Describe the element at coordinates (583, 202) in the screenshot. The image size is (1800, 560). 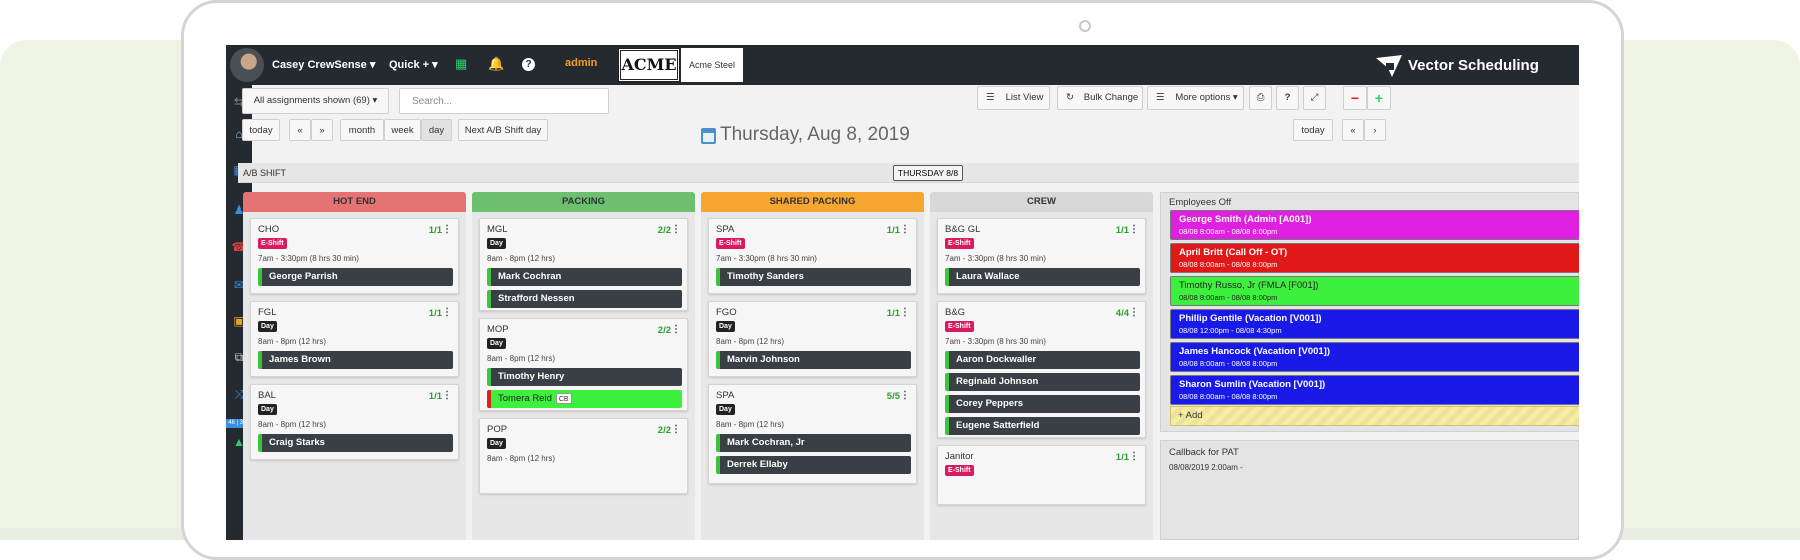
I see `column-header-packing: PACKING` at that location.